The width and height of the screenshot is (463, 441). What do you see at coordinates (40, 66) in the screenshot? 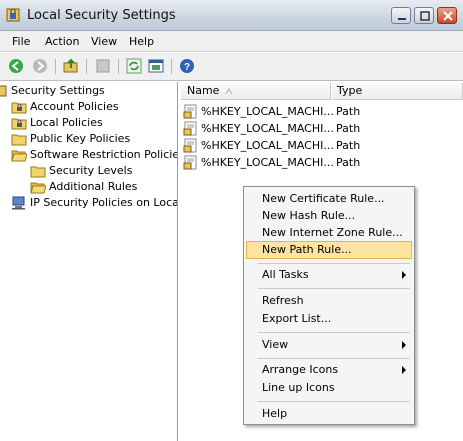
I see `forward-icon` at bounding box center [40, 66].